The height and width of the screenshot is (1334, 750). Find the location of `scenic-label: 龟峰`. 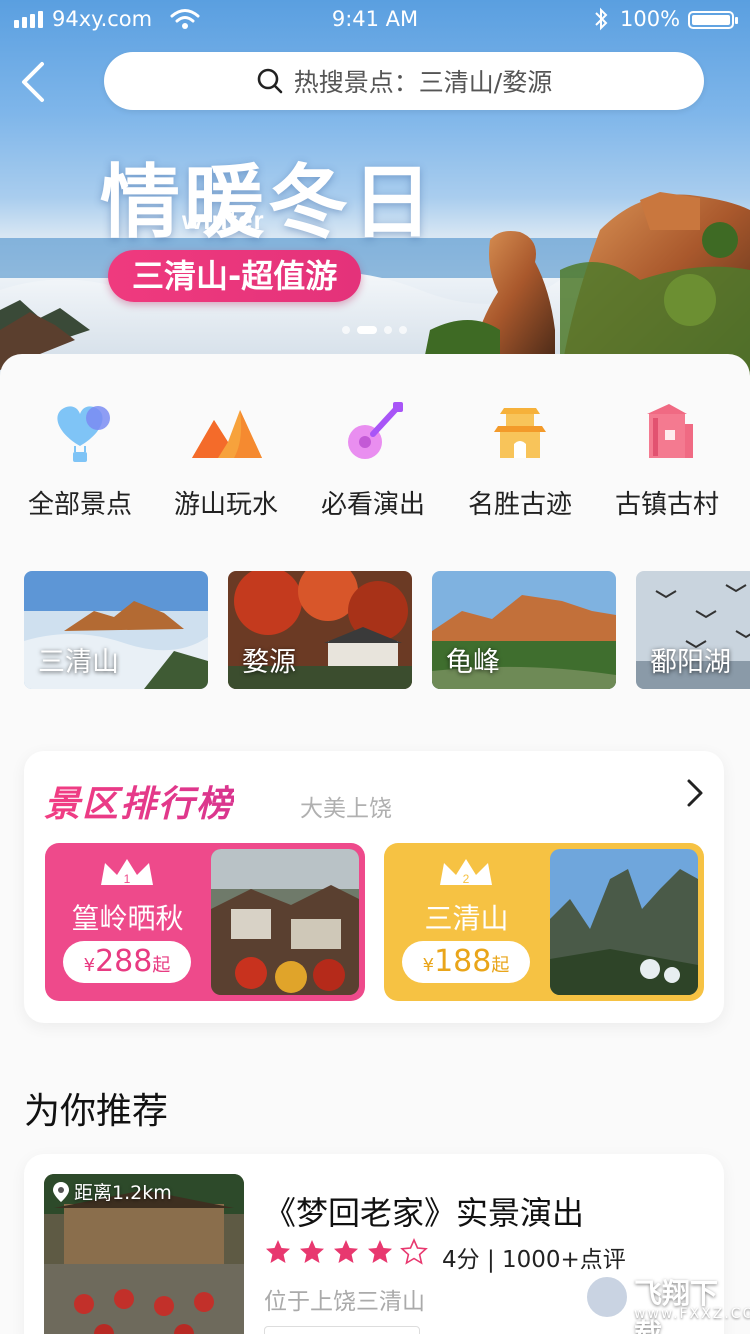

scenic-label: 龟峰 is located at coordinates (473, 662).